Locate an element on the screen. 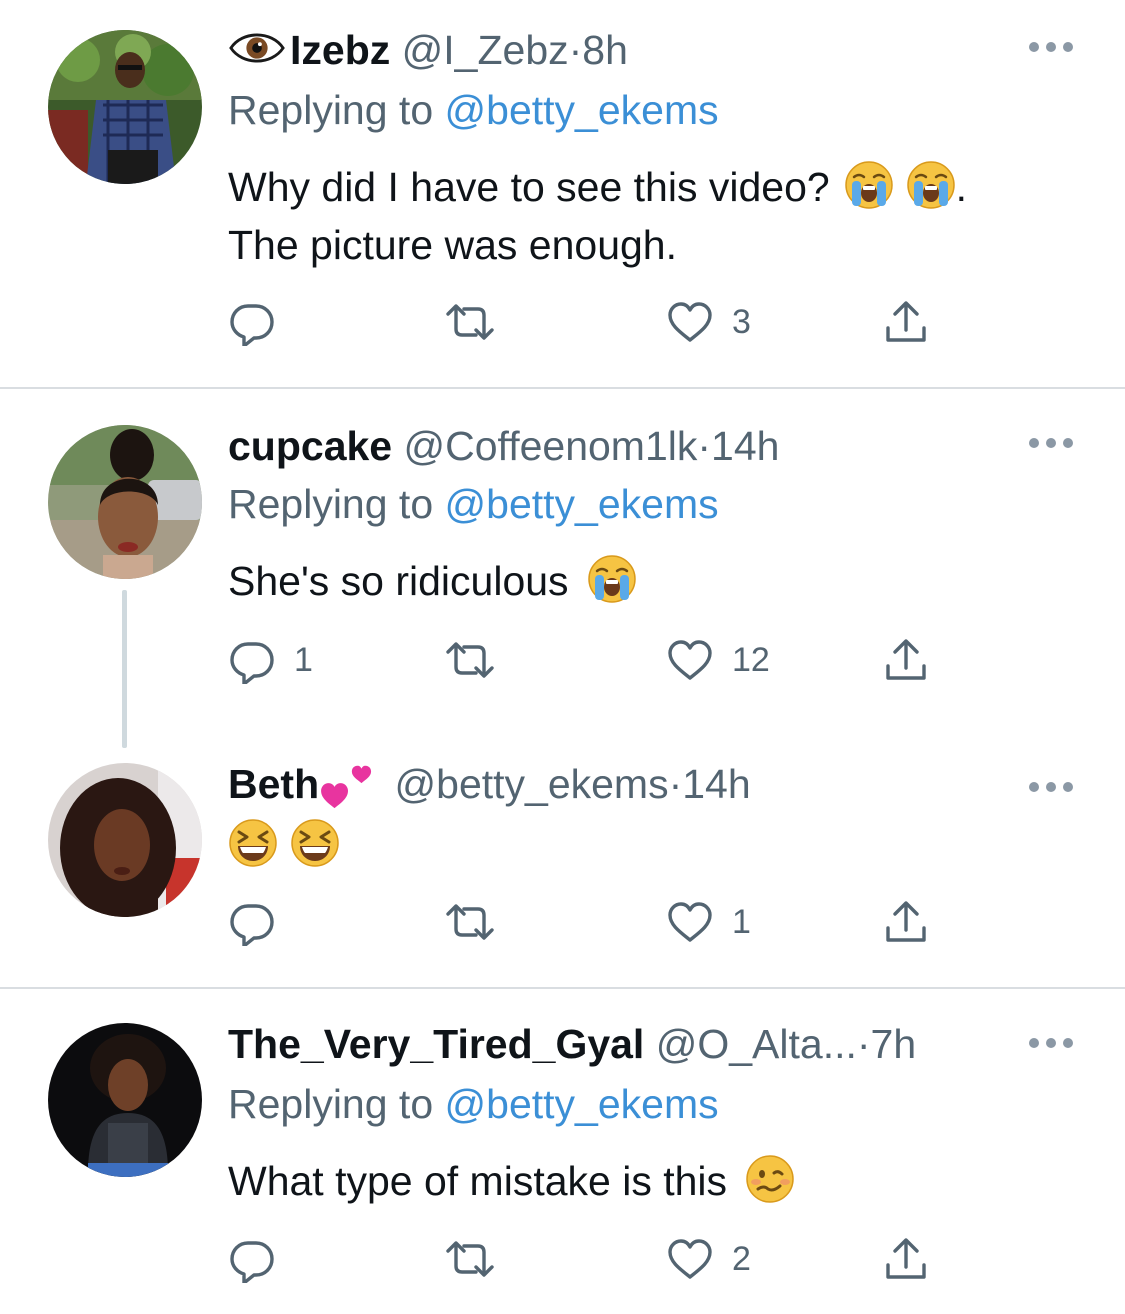 This screenshot has height=1314, width=1125. tweet-header: Beth @betty_ekems·14h is located at coordinates (489, 784).